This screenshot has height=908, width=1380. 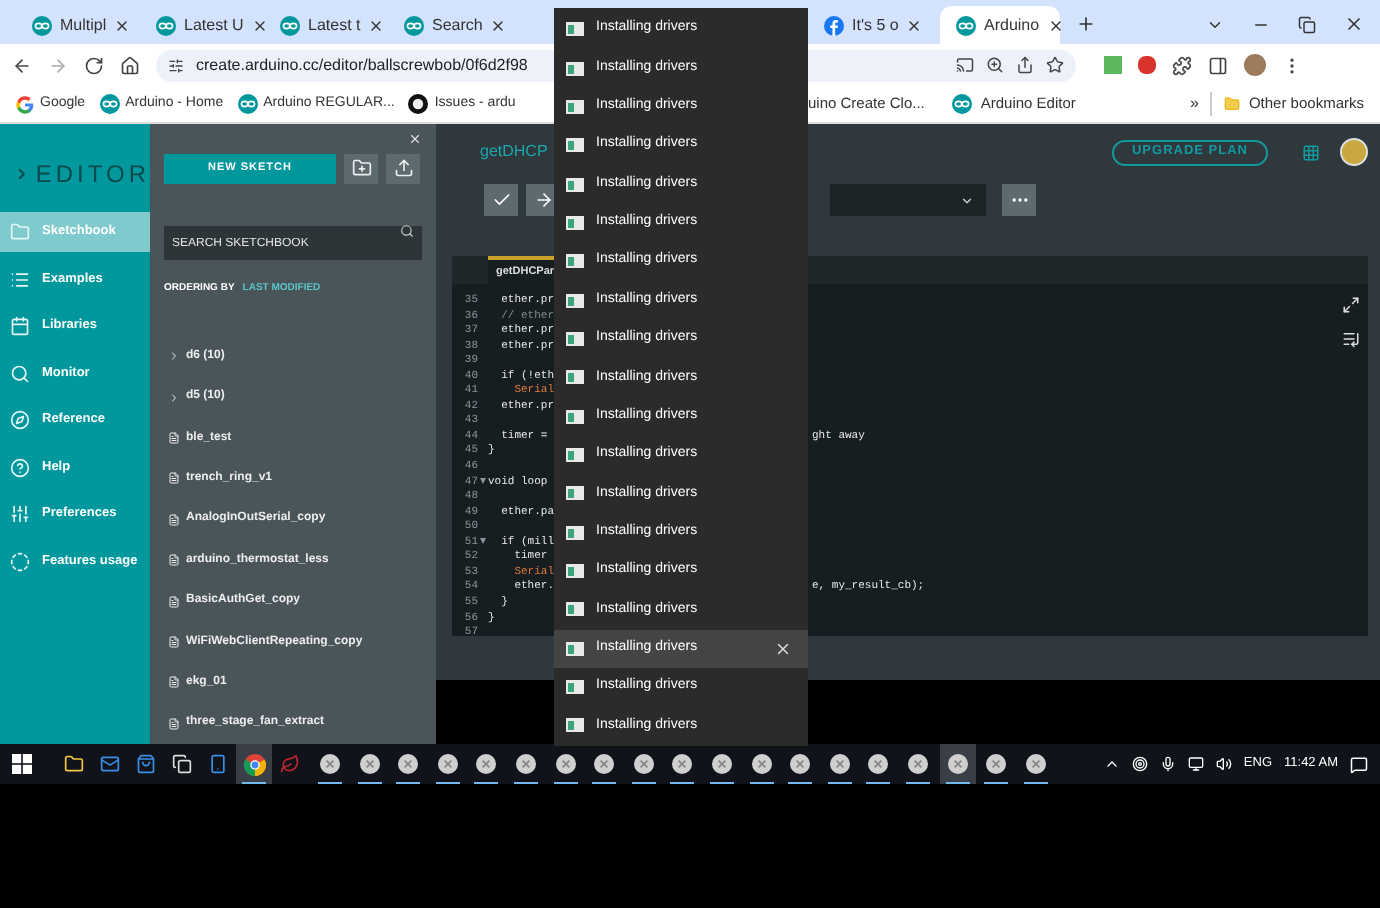 What do you see at coordinates (20, 514) in the screenshot?
I see `sliders-icon` at bounding box center [20, 514].